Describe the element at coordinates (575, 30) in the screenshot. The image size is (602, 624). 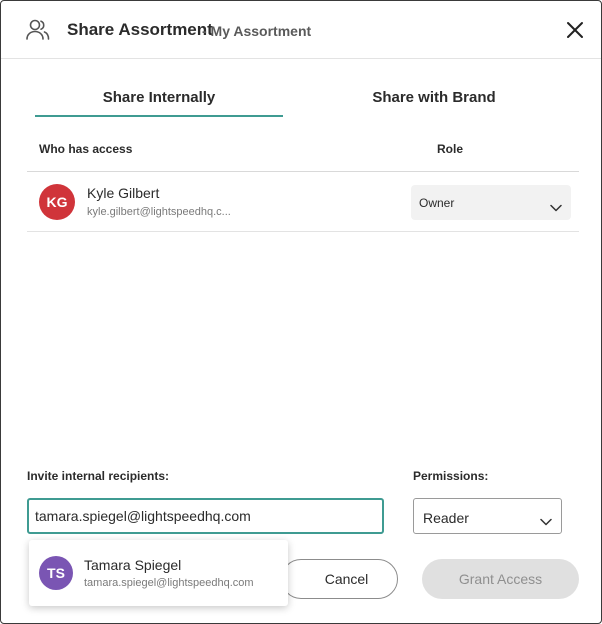
I see `close-icon` at that location.